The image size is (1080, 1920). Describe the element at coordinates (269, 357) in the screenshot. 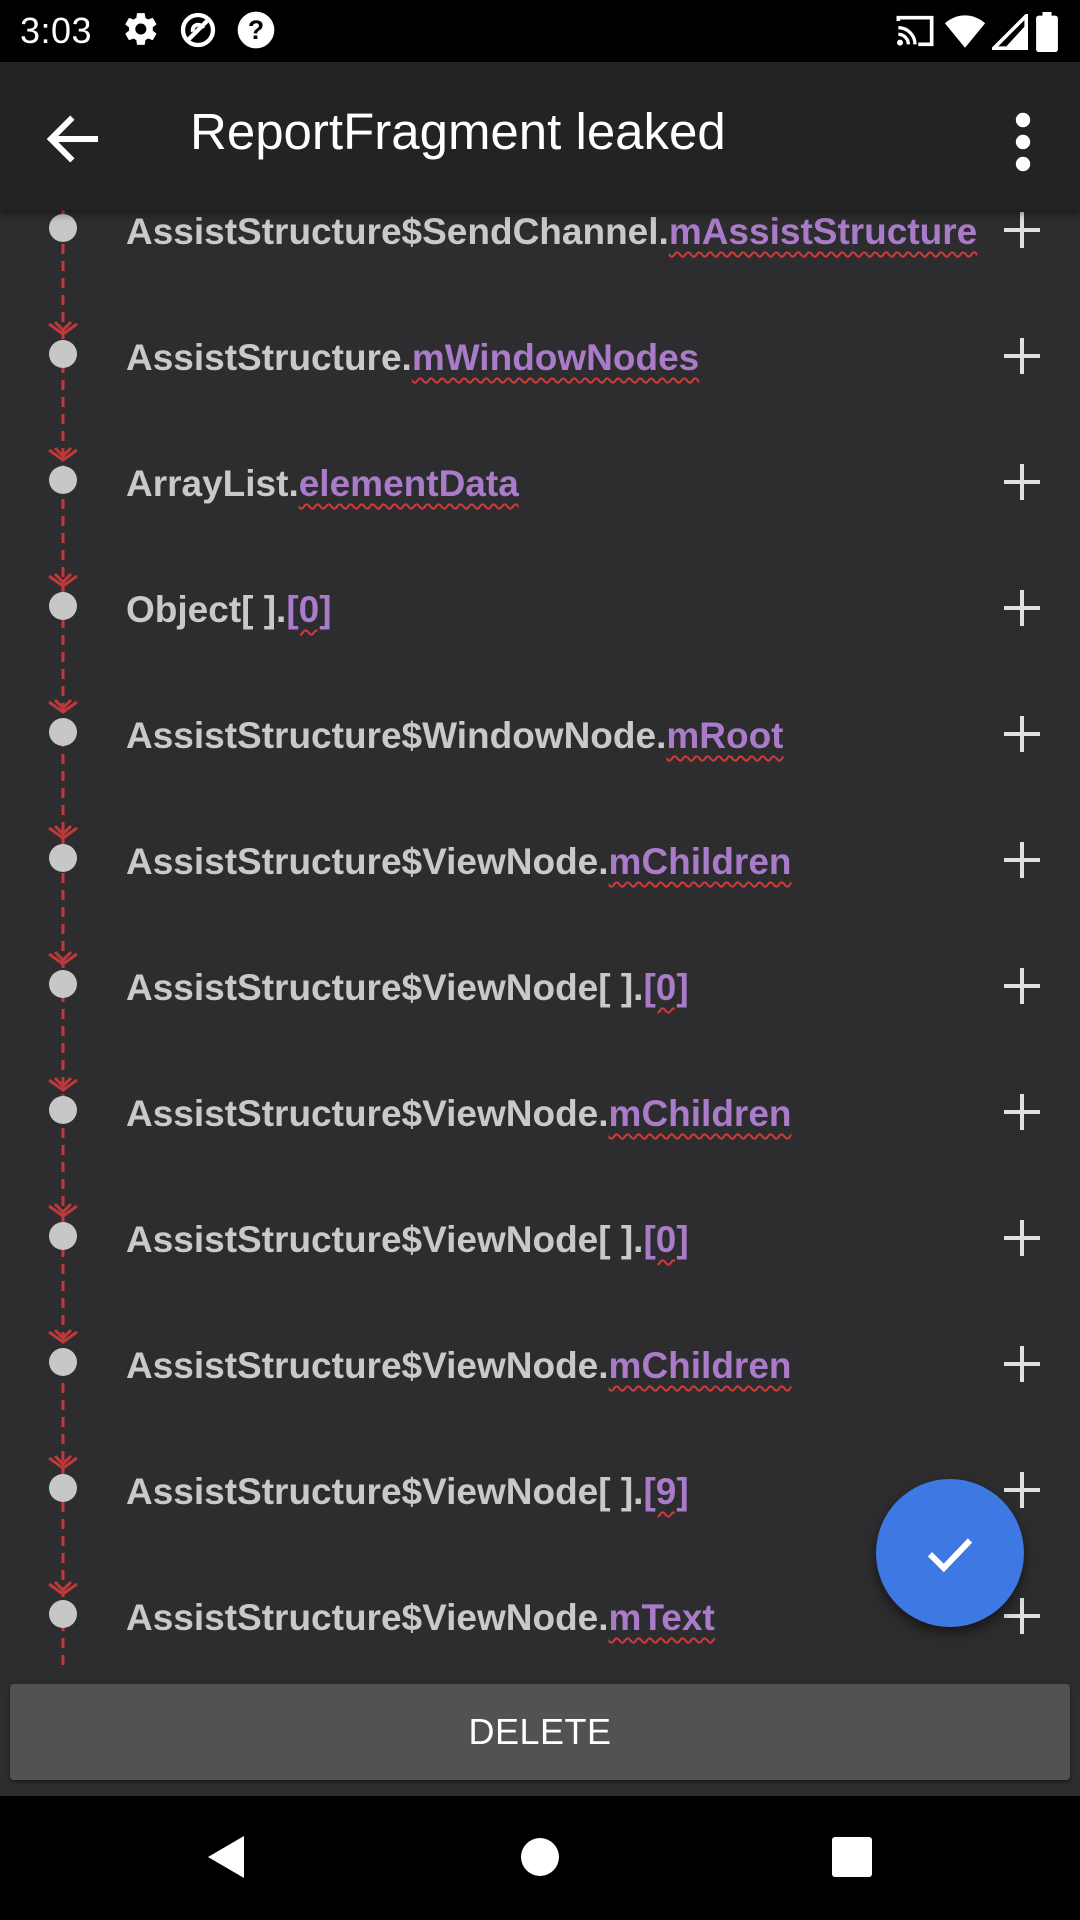

I see `class-name: AssistStructure.` at that location.